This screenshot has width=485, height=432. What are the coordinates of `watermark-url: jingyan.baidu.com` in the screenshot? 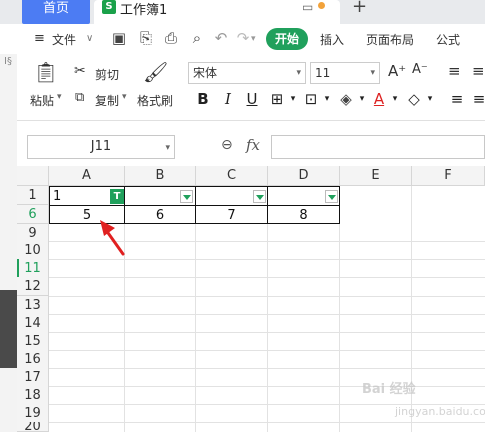 It's located at (440, 411).